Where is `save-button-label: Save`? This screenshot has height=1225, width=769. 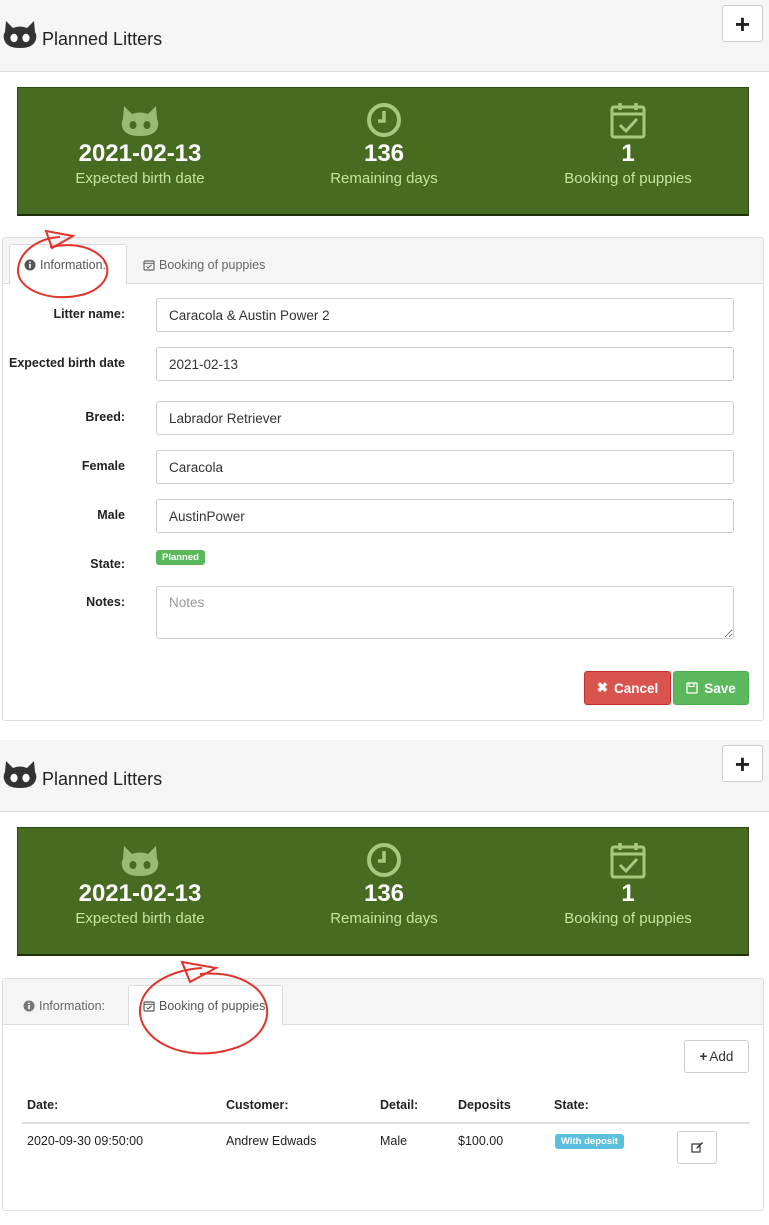
save-button-label: Save is located at coordinates (720, 688).